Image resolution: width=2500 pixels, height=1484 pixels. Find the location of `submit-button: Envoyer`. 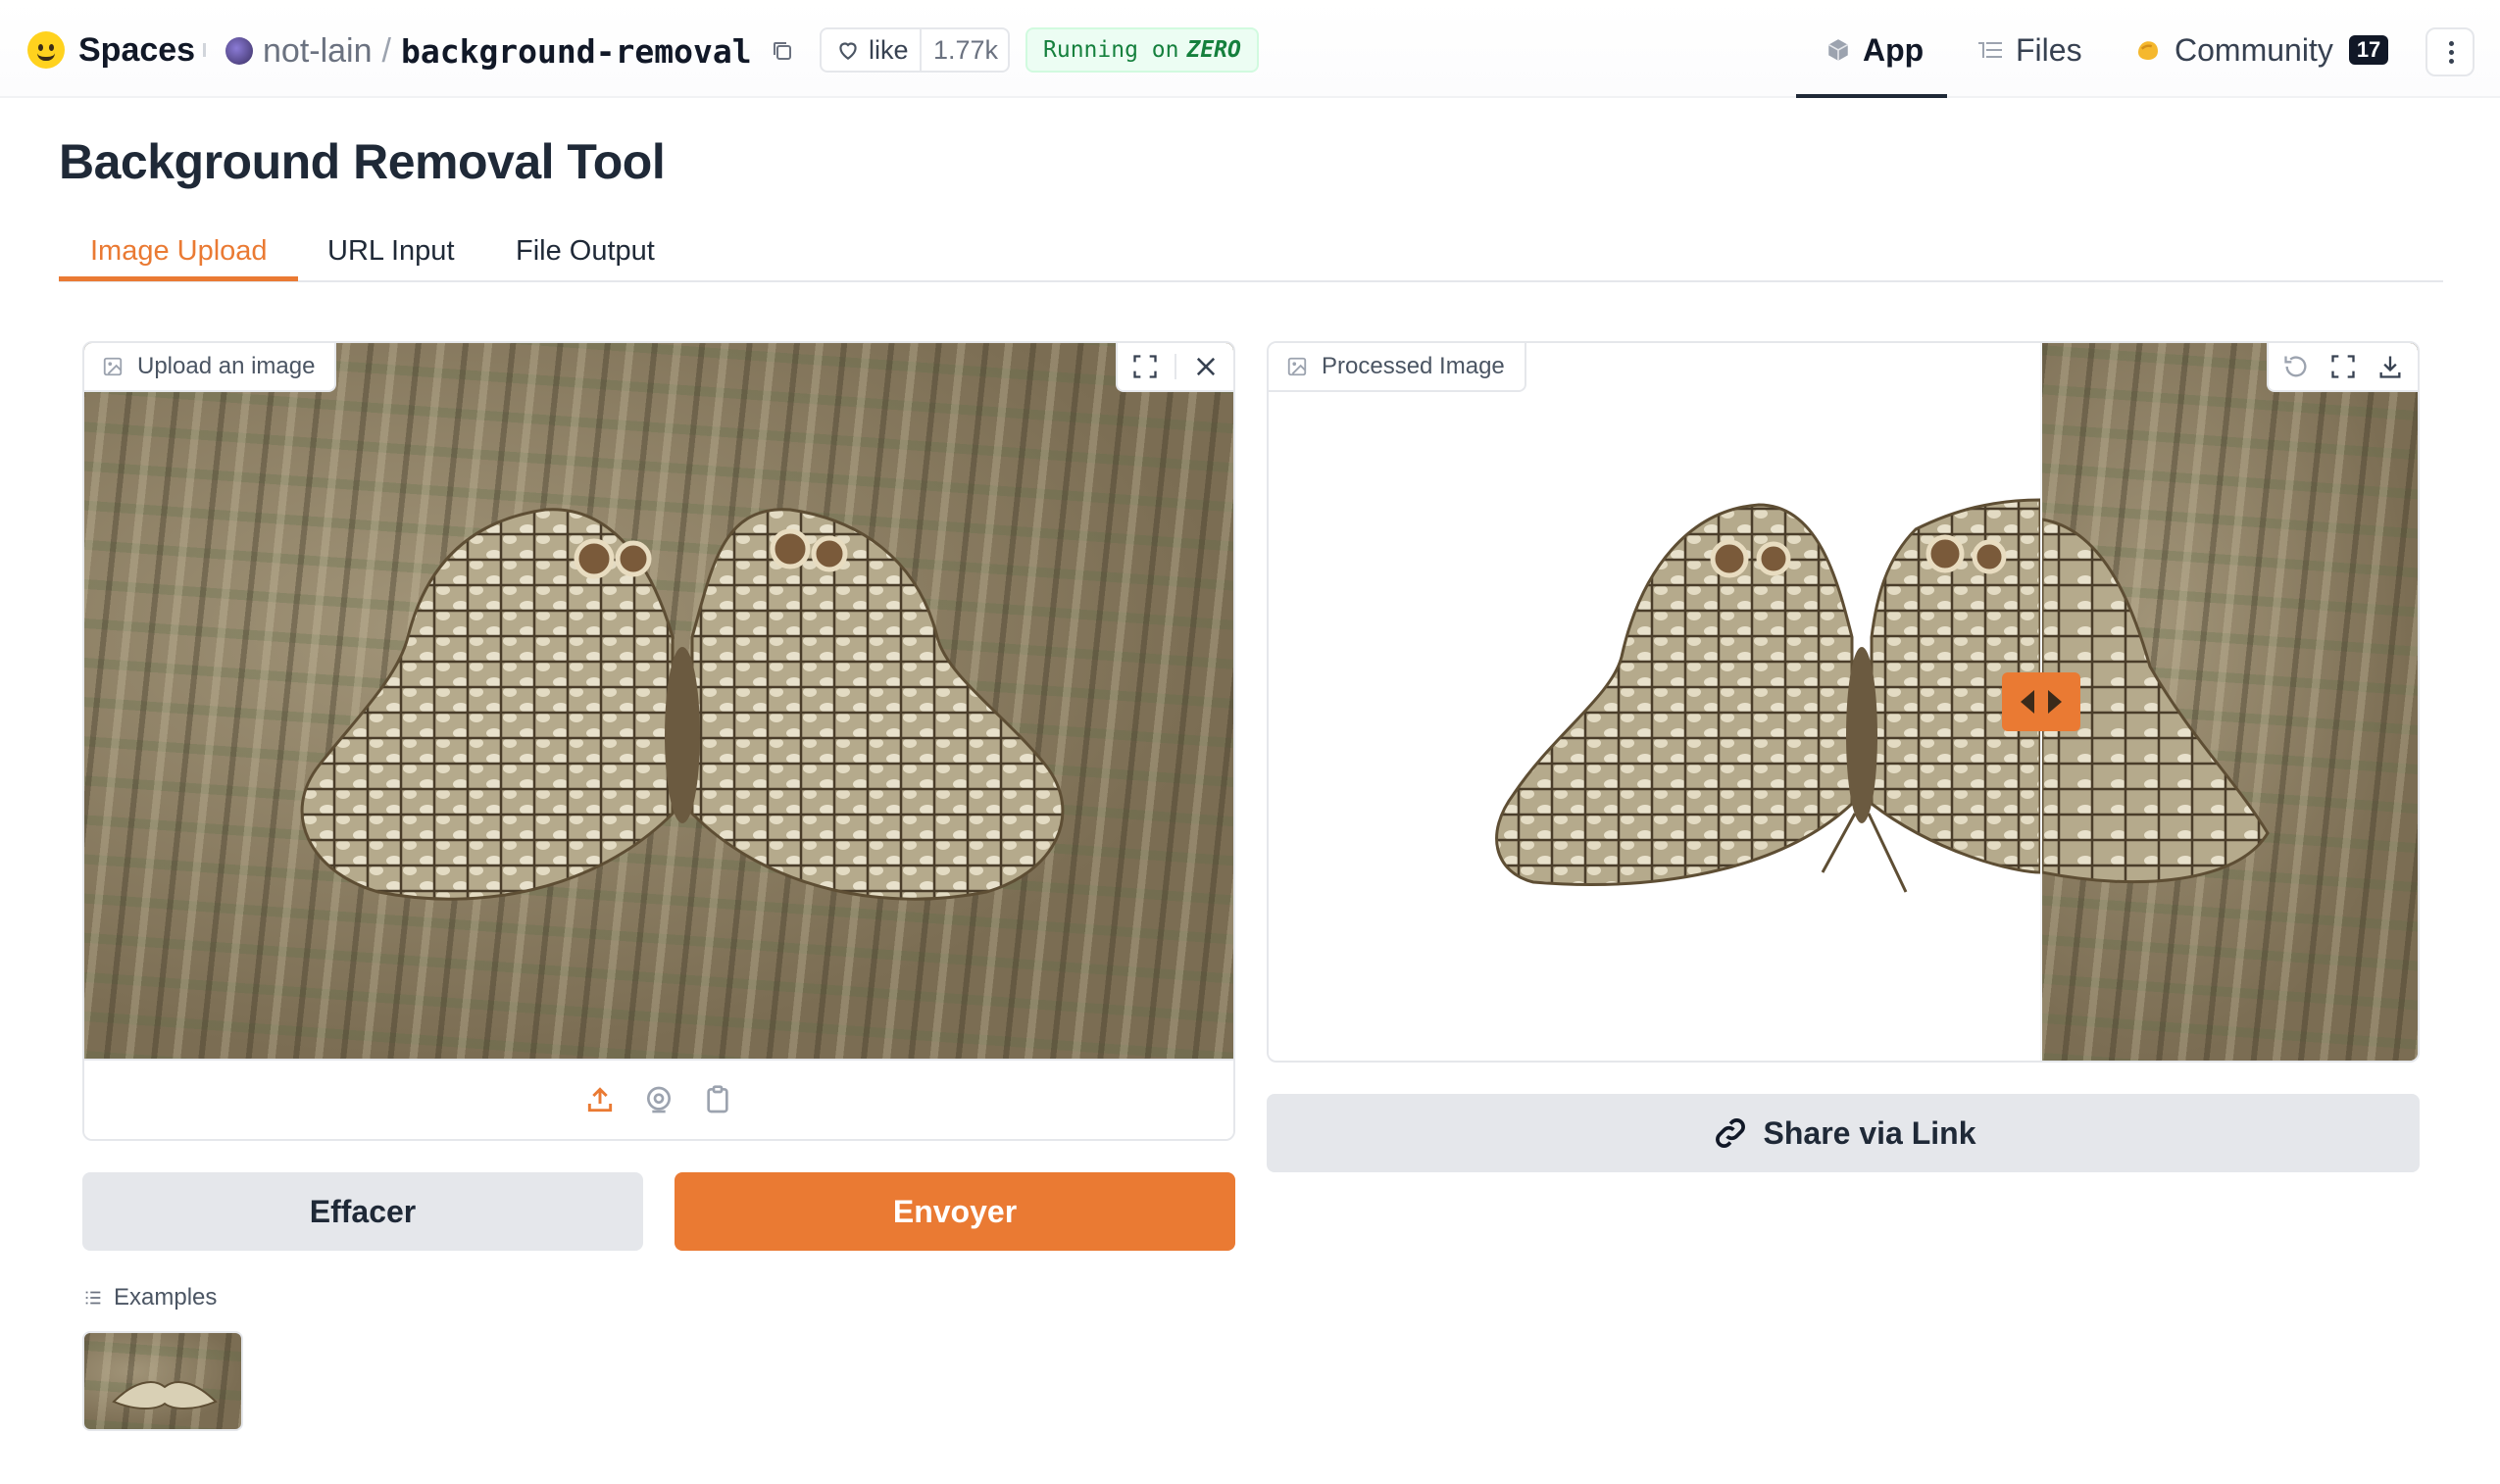

submit-button: Envoyer is located at coordinates (955, 1211).